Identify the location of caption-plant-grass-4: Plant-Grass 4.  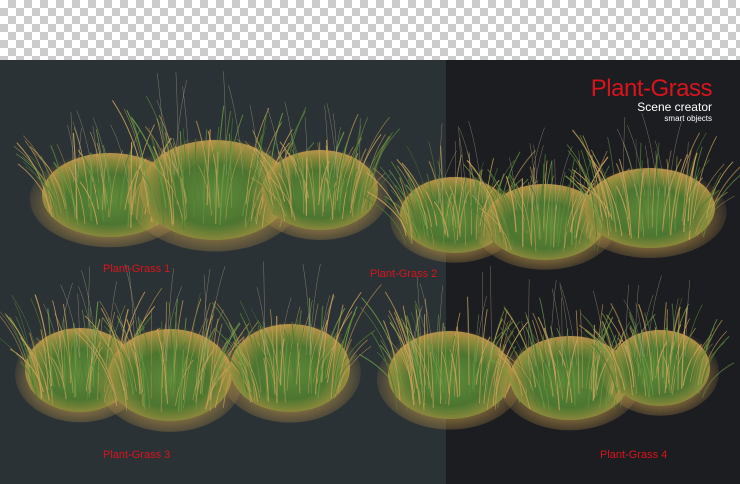
(634, 455).